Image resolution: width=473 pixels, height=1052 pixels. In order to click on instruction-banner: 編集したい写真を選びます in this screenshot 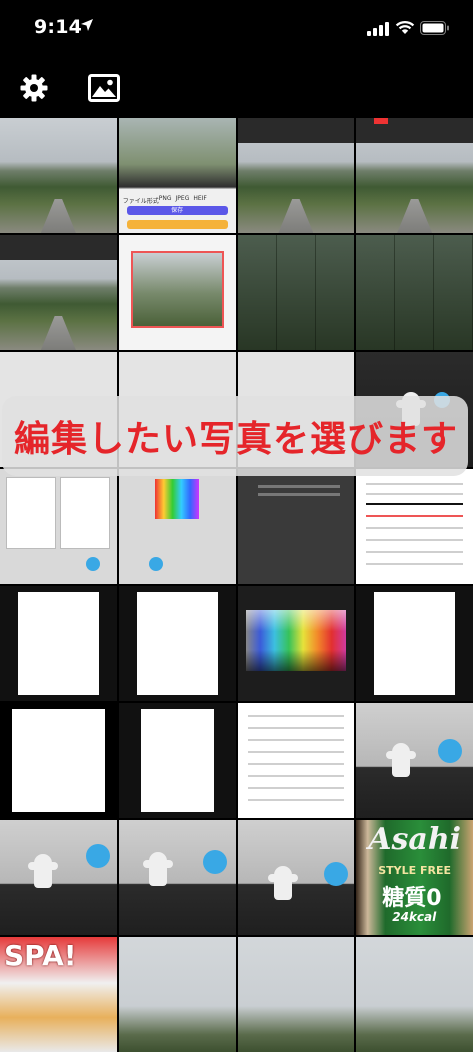, I will do `click(235, 436)`.